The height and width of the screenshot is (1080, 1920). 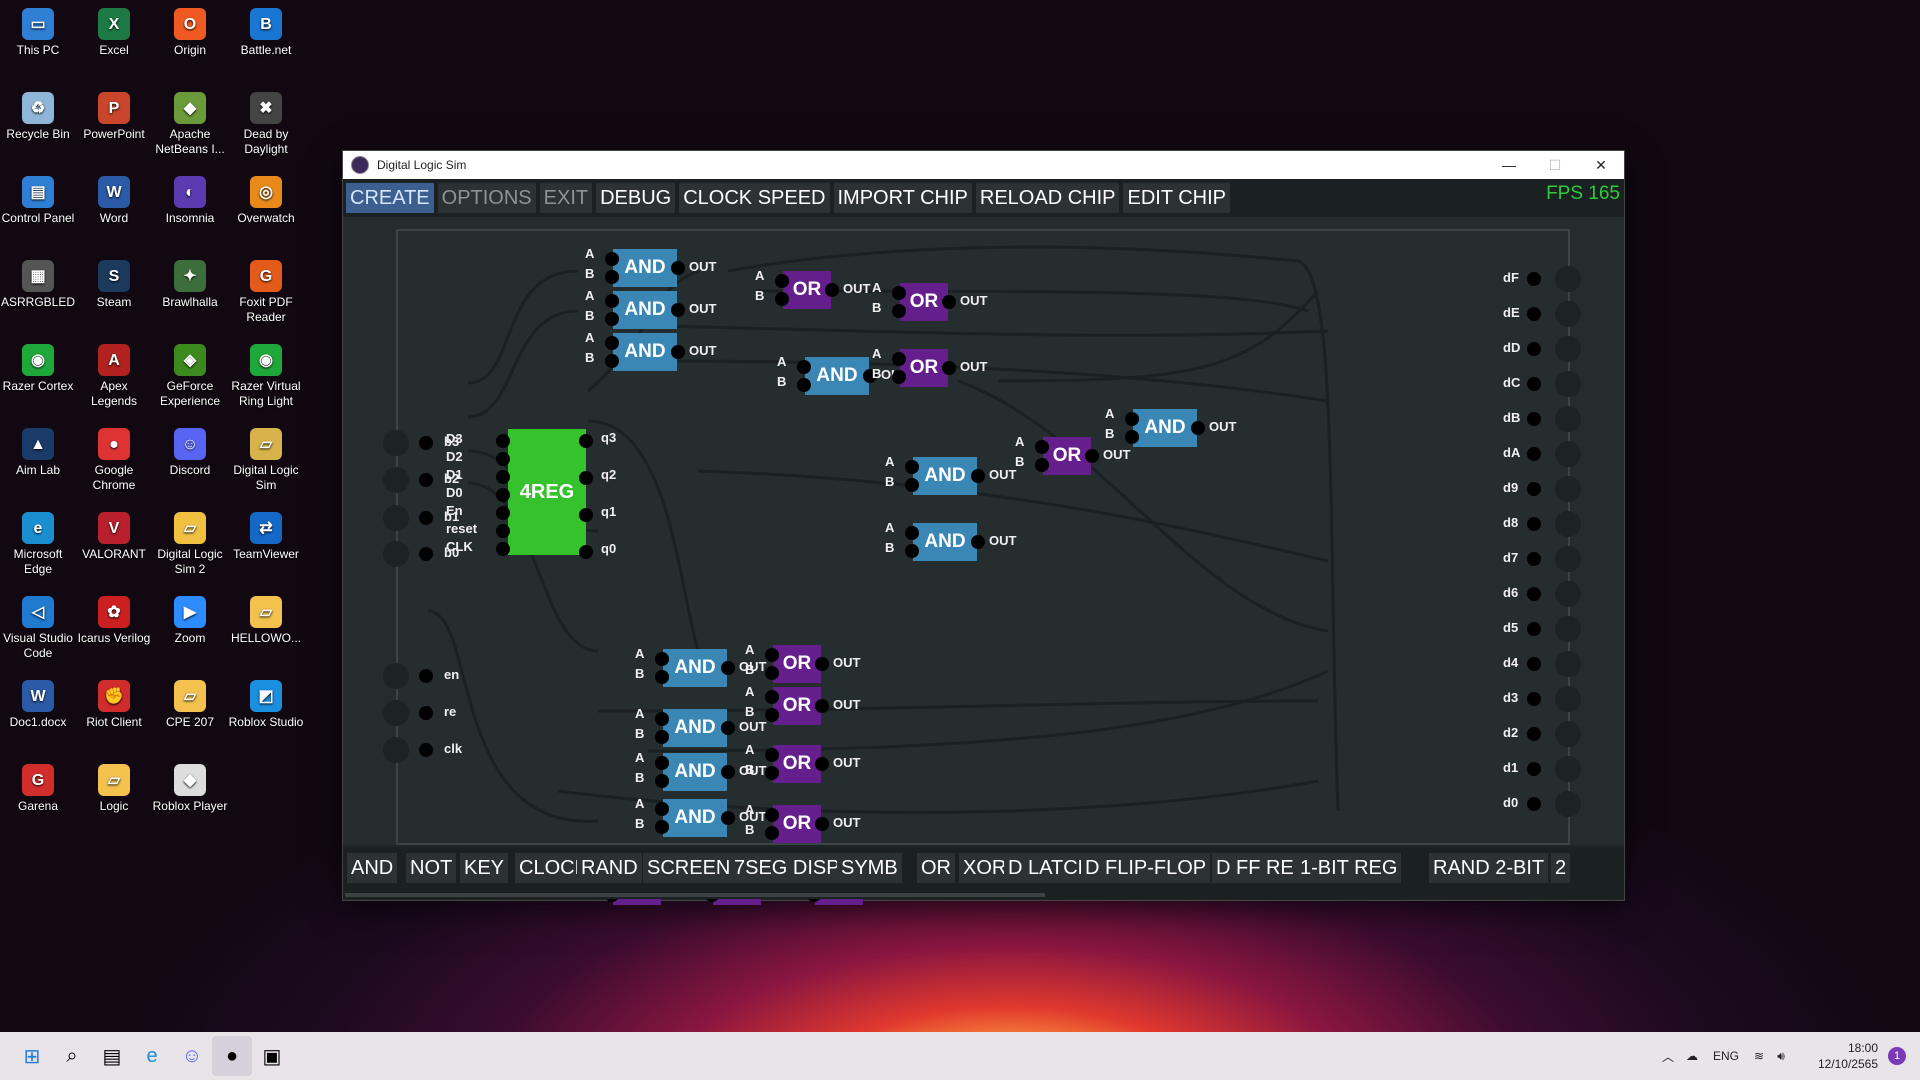 I want to click on toolbar-chip-or: OR, so click(x=936, y=868).